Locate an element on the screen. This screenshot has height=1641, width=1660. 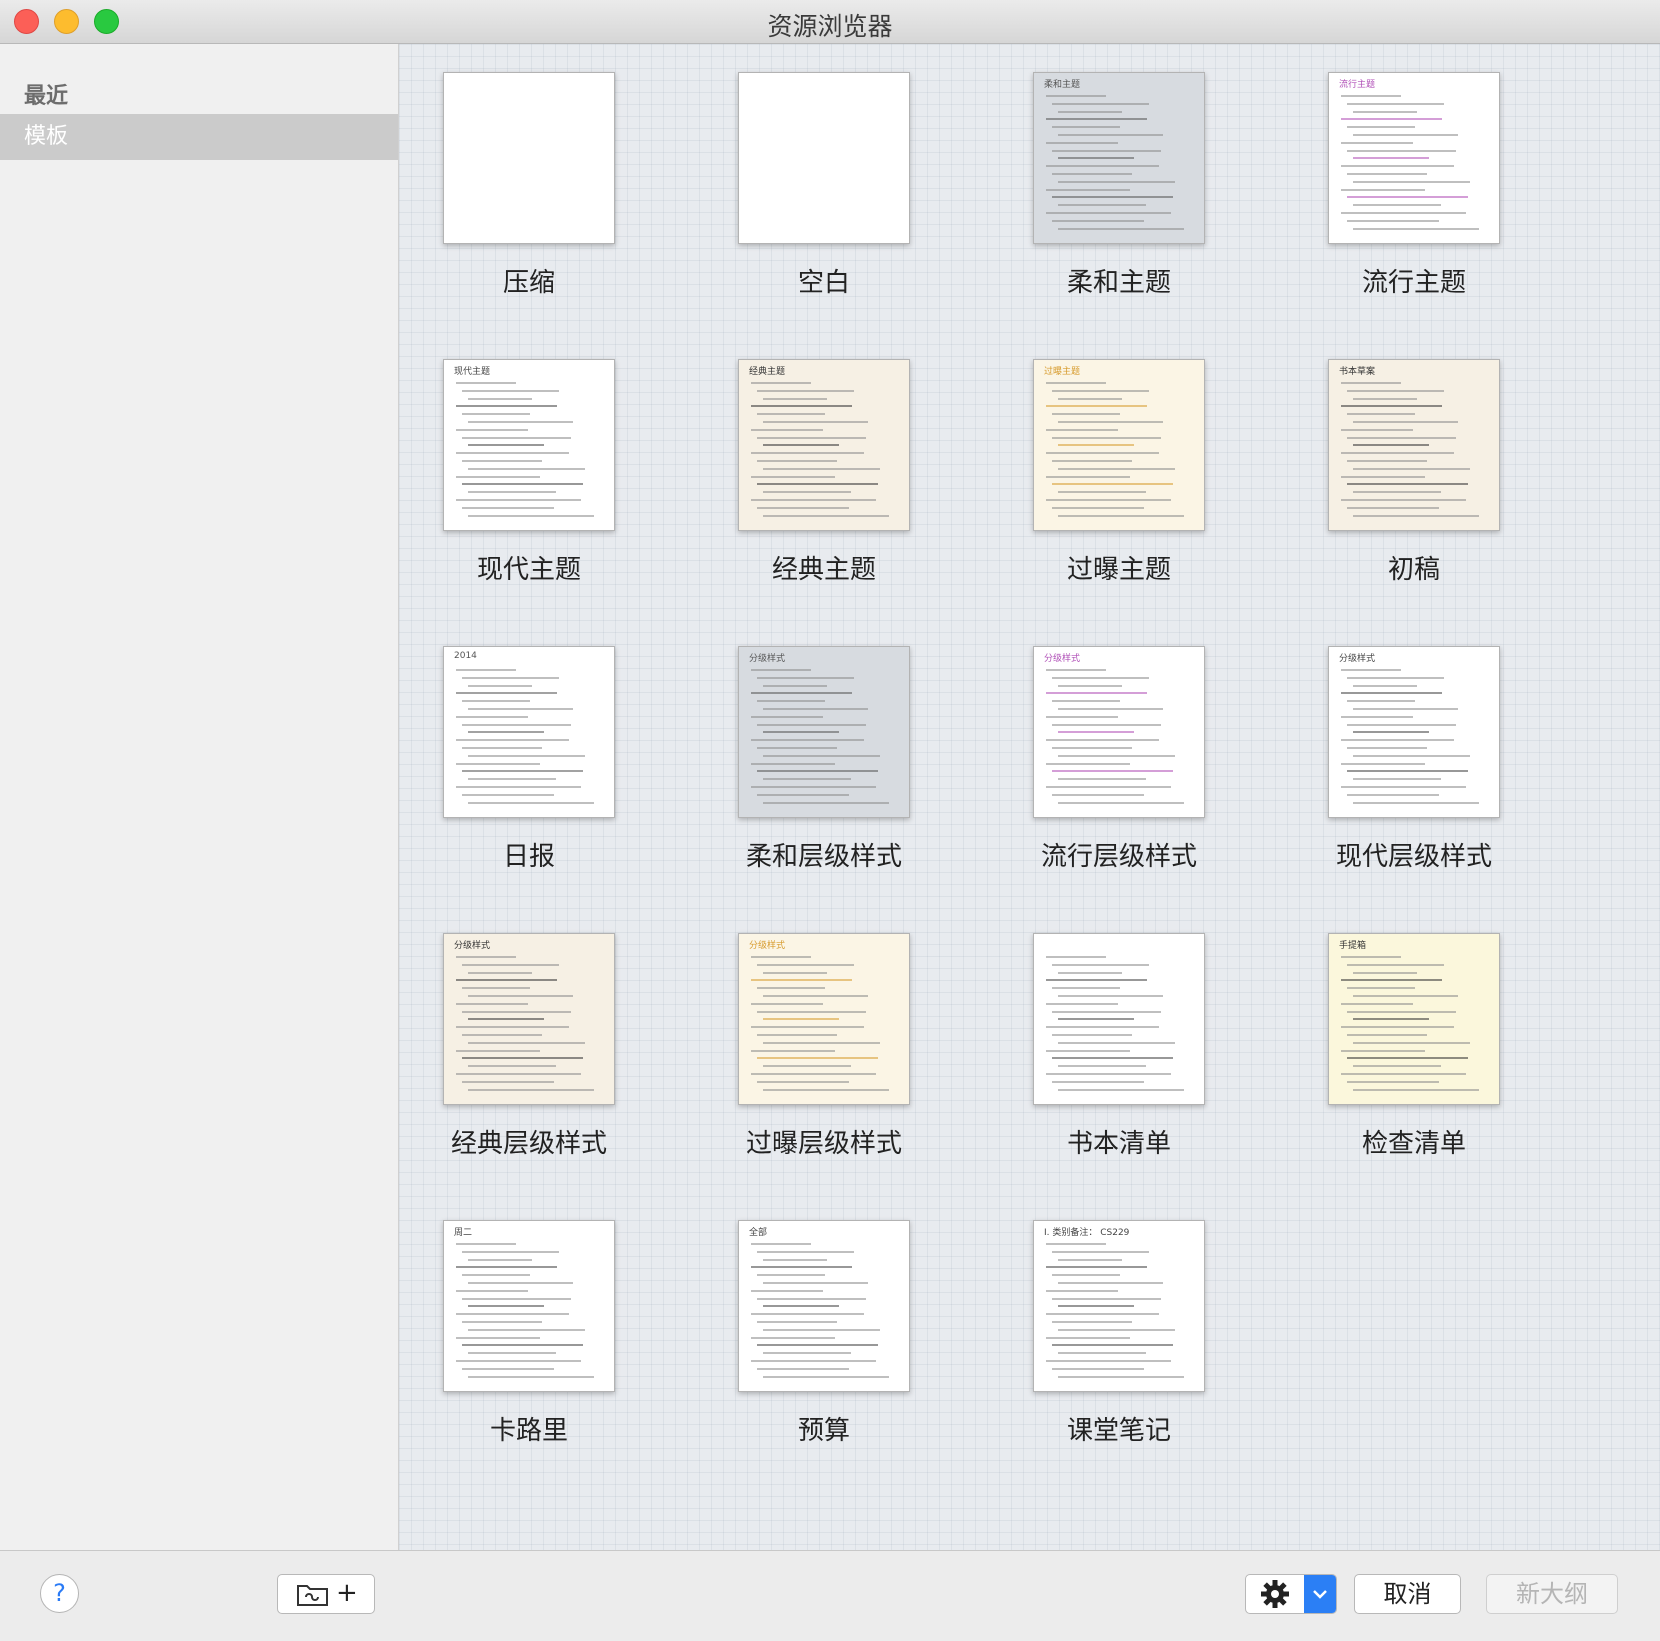
template-thumbnail: 过曝主题 is located at coordinates (1119, 445).